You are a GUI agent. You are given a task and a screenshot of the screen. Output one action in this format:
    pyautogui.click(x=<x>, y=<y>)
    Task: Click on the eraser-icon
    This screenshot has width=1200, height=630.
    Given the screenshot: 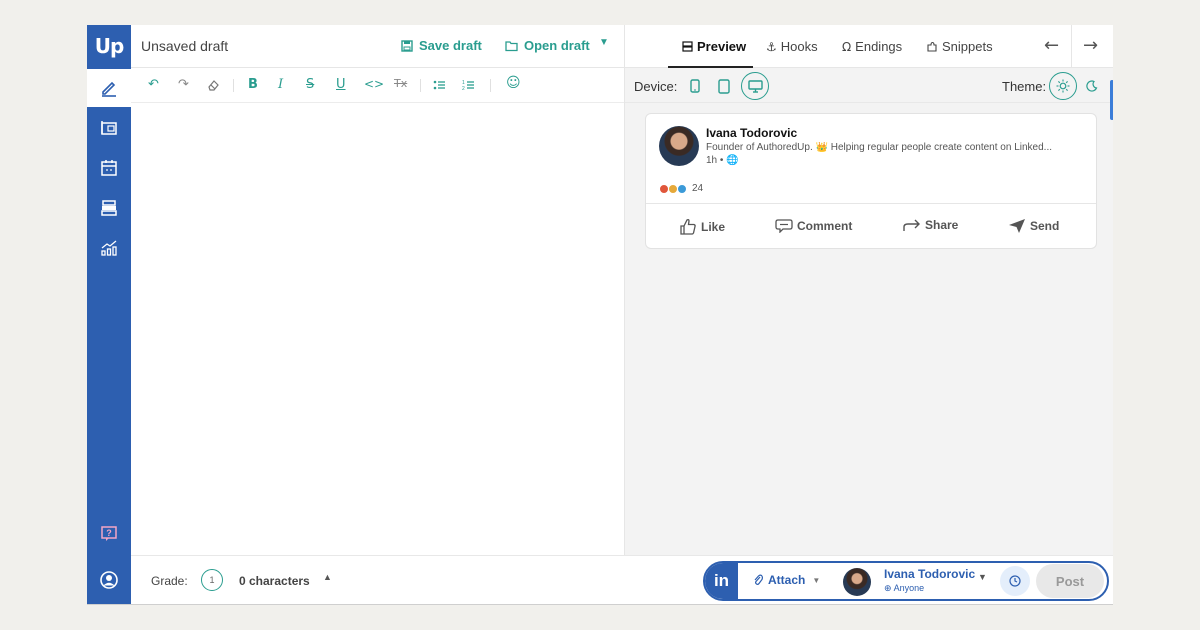 What is the action you would take?
    pyautogui.click(x=213, y=85)
    